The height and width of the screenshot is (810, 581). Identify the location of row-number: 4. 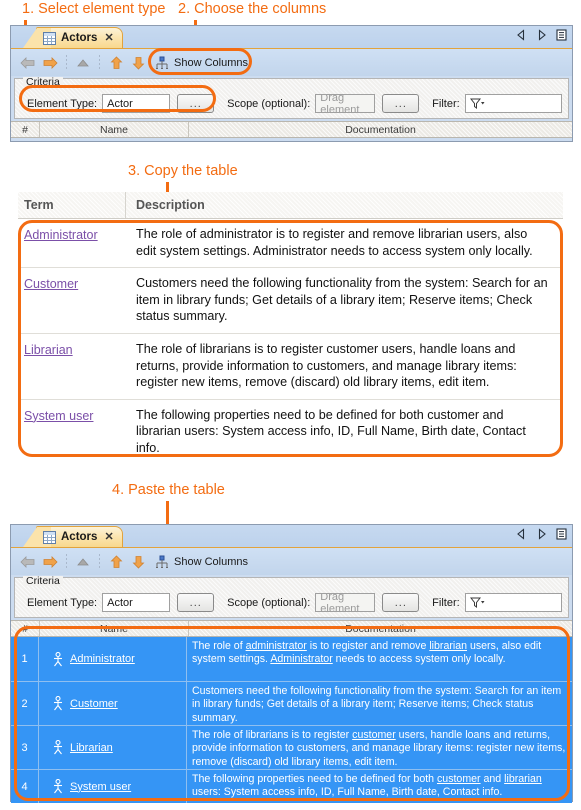
(25, 786).